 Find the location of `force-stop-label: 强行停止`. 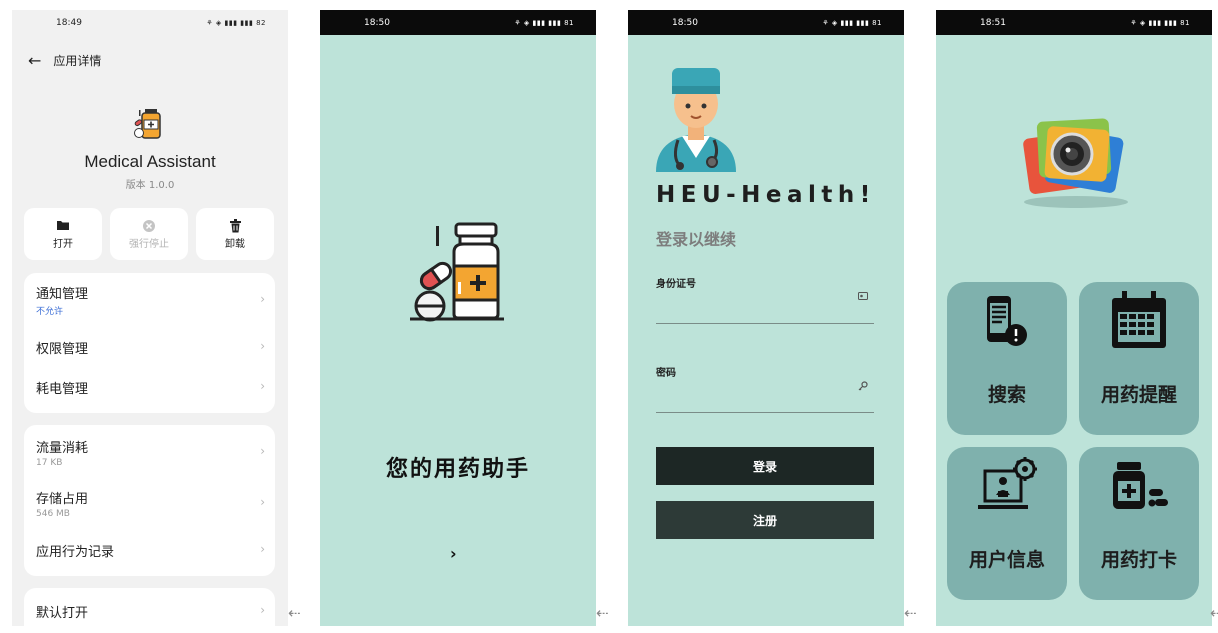

force-stop-label: 强行停止 is located at coordinates (149, 244).